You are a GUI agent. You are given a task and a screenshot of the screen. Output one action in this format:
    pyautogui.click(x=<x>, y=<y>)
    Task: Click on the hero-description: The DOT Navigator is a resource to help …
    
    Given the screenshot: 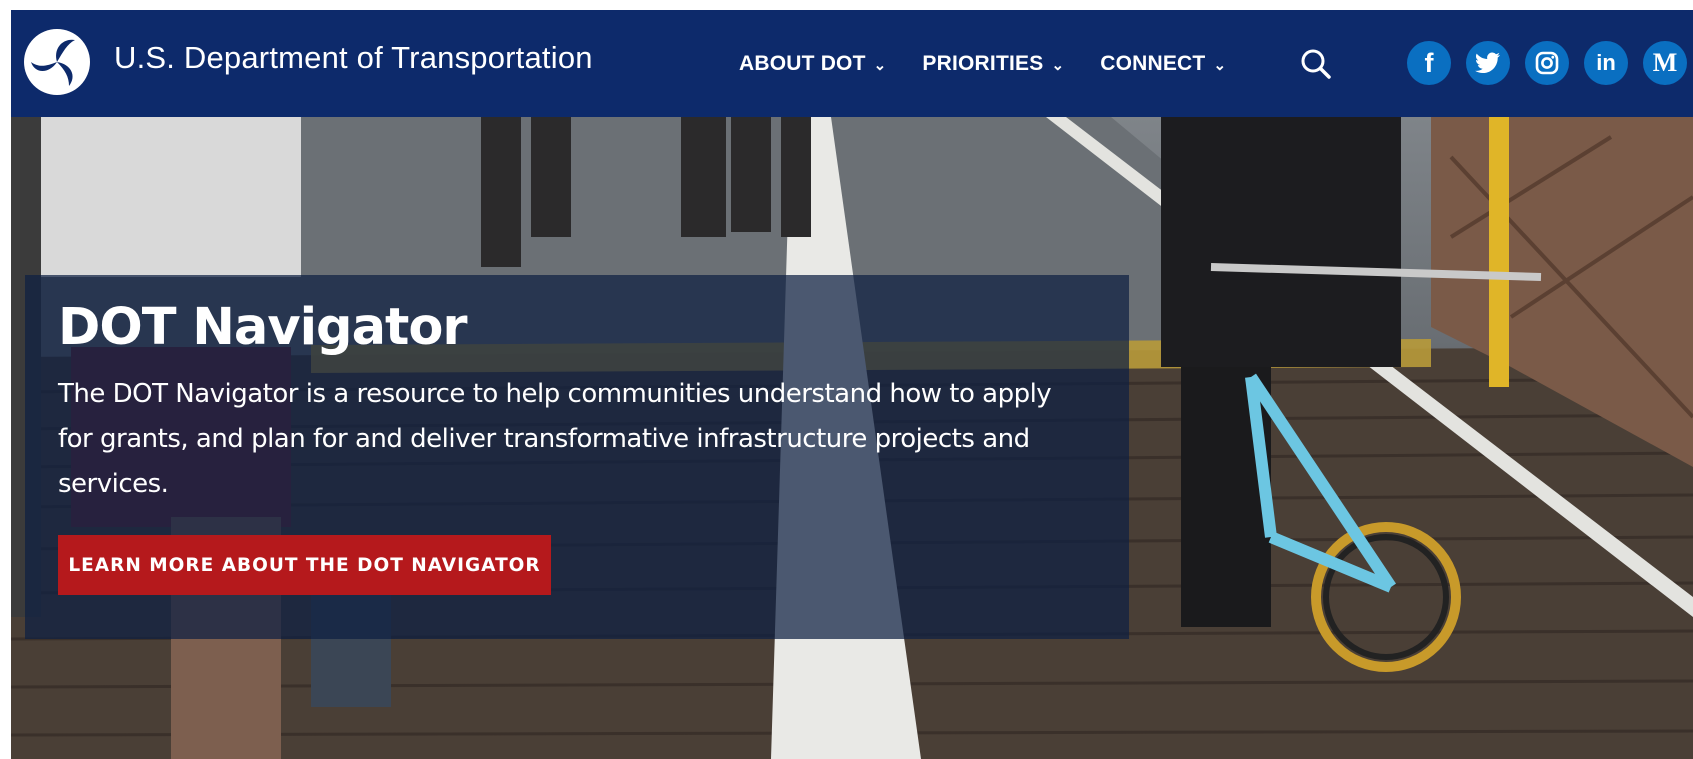 What is the action you would take?
    pyautogui.click(x=555, y=439)
    